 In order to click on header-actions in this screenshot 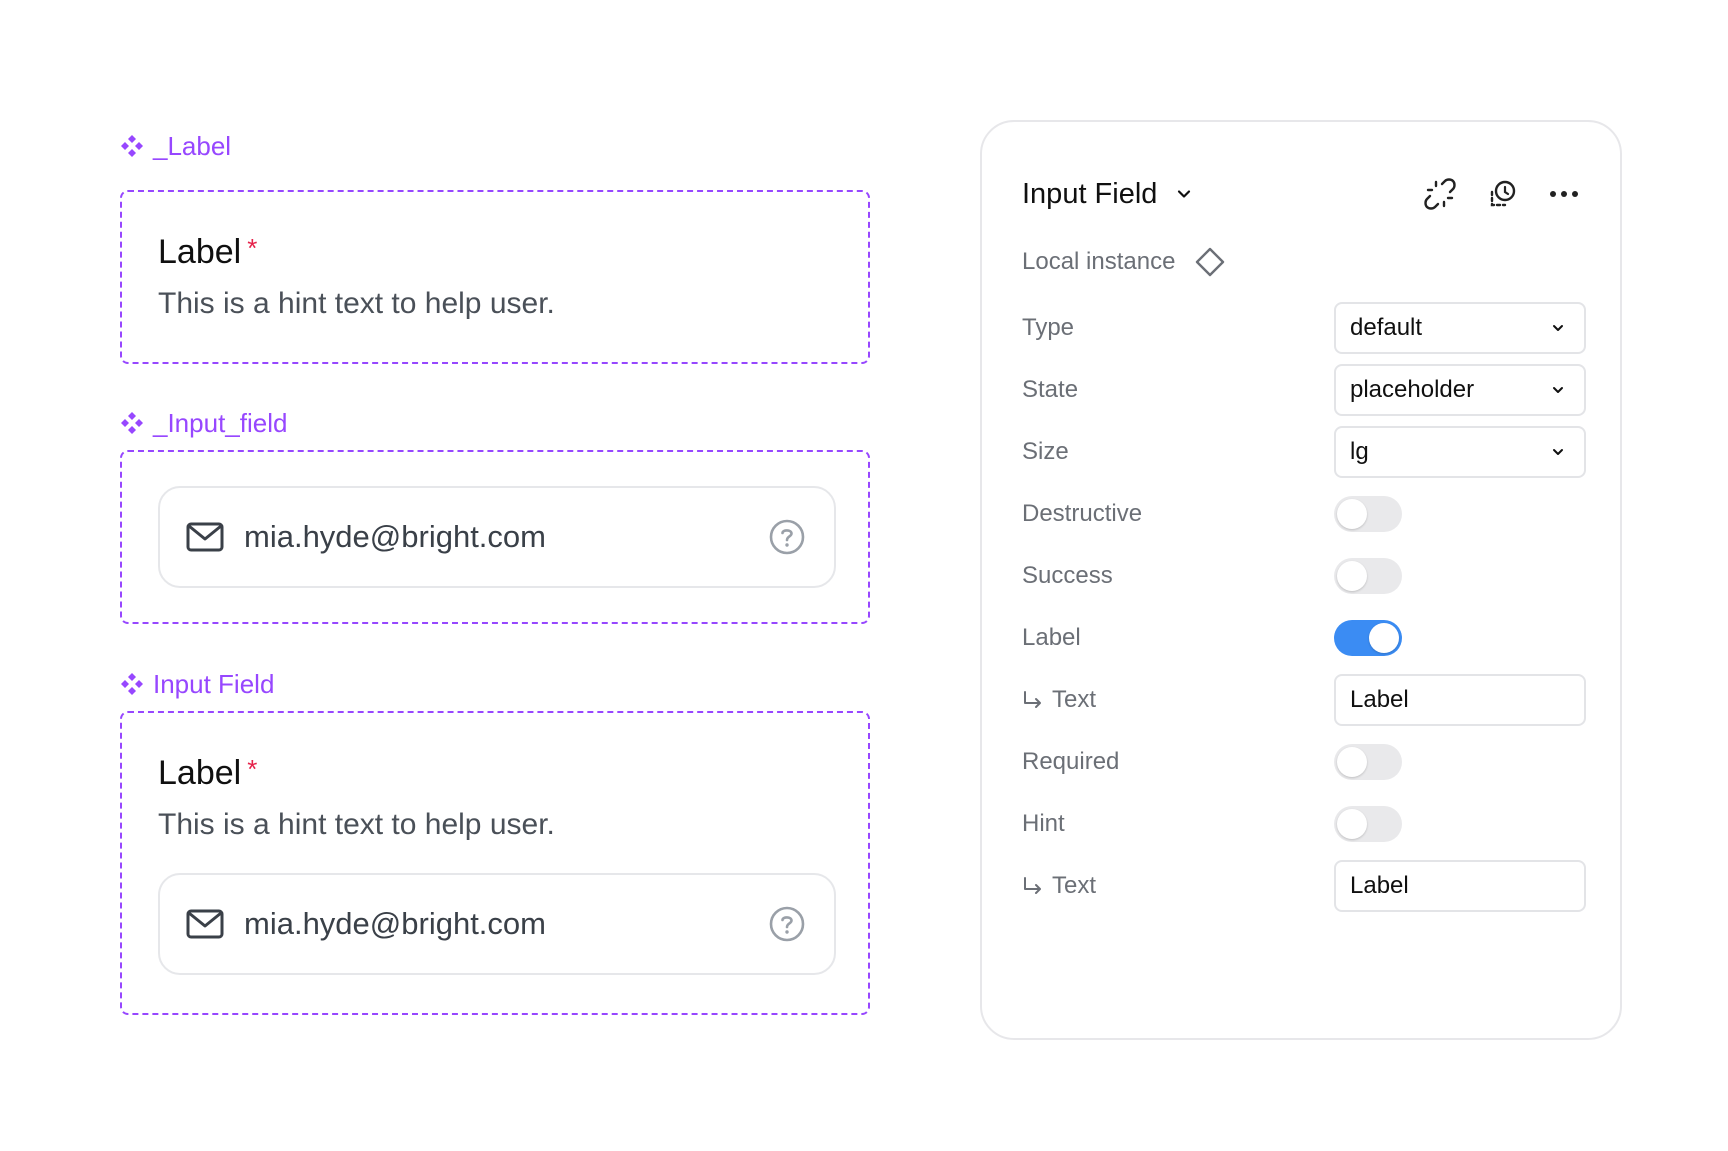, I will do `click(1502, 194)`.